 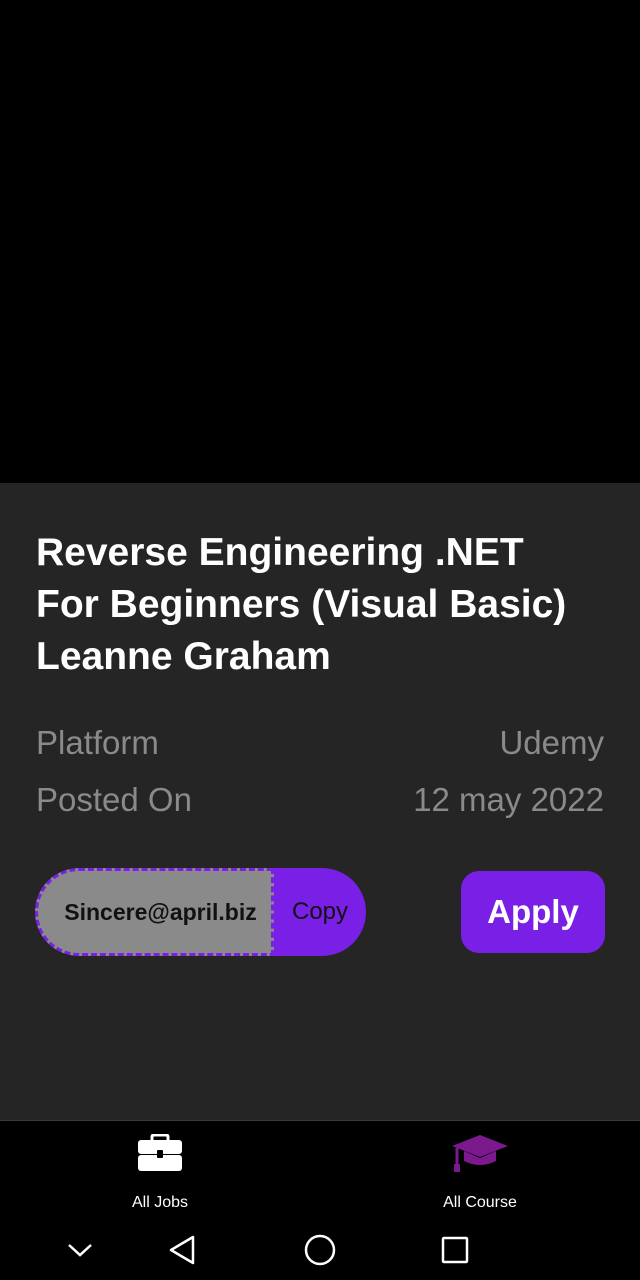 I want to click on bottom-navigation: All Jobs All Course, so click(x=320, y=1169).